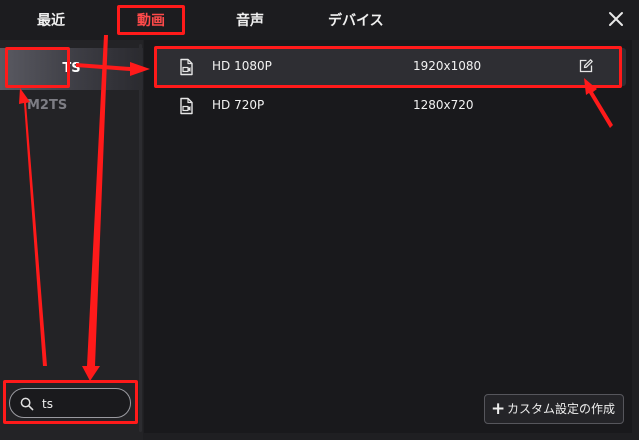  Describe the element at coordinates (238, 105) in the screenshot. I see `preset-name: HD 720P` at that location.